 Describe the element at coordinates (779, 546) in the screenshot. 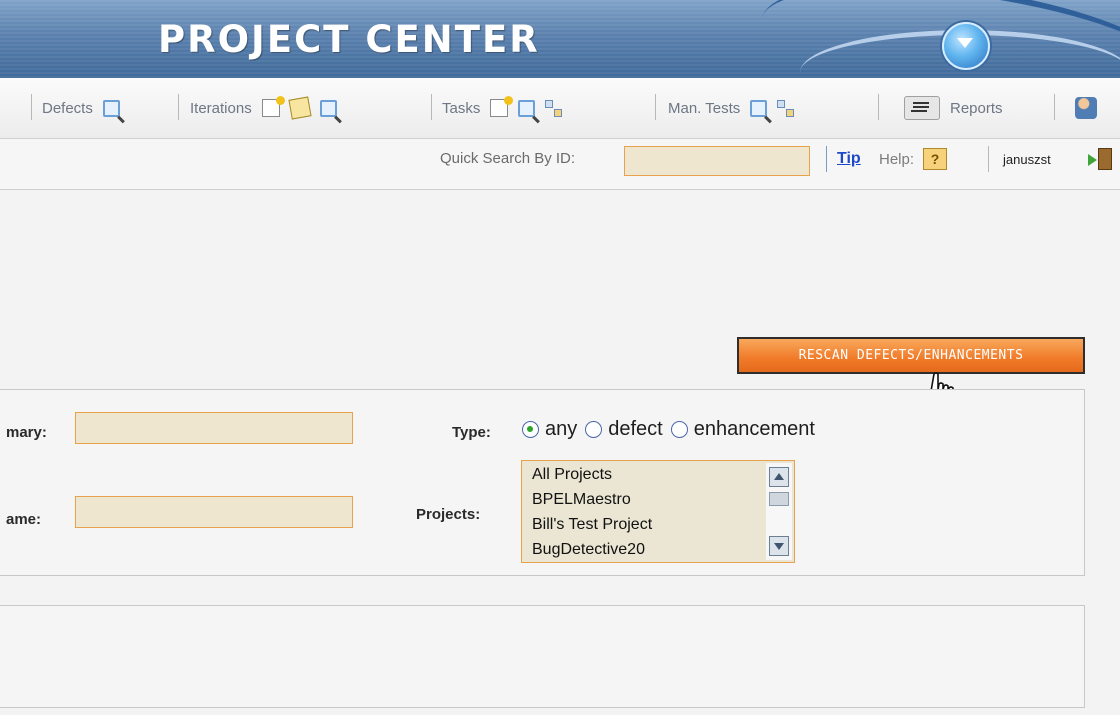

I see `scroll-down-icon` at that location.